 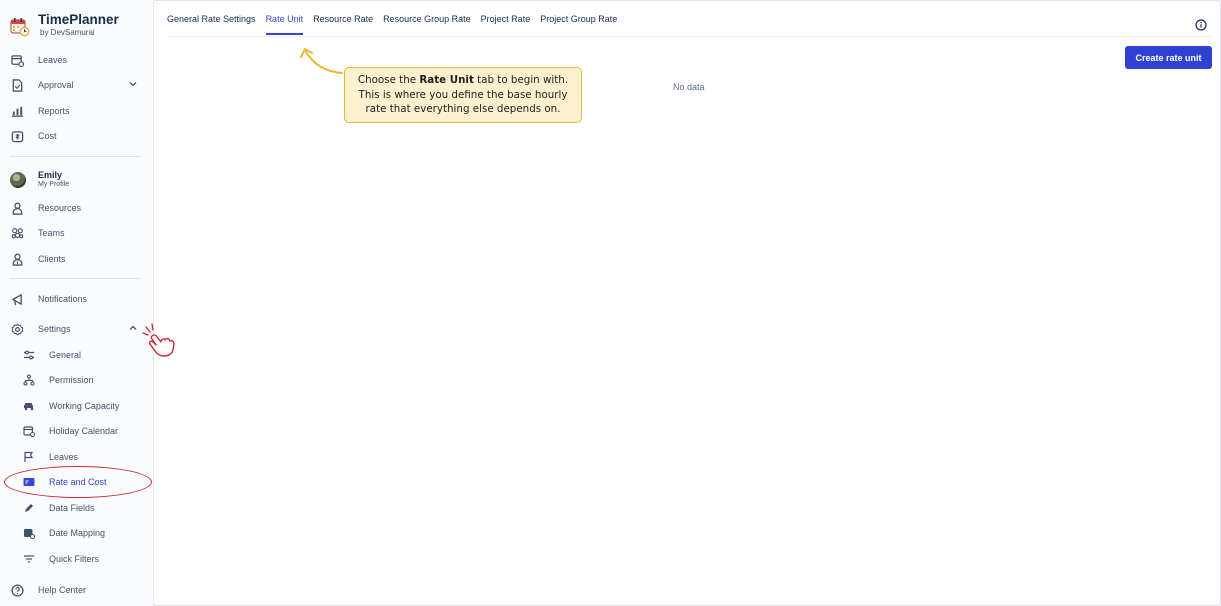 I want to click on settings-item-permission: Permission, so click(x=85, y=380).